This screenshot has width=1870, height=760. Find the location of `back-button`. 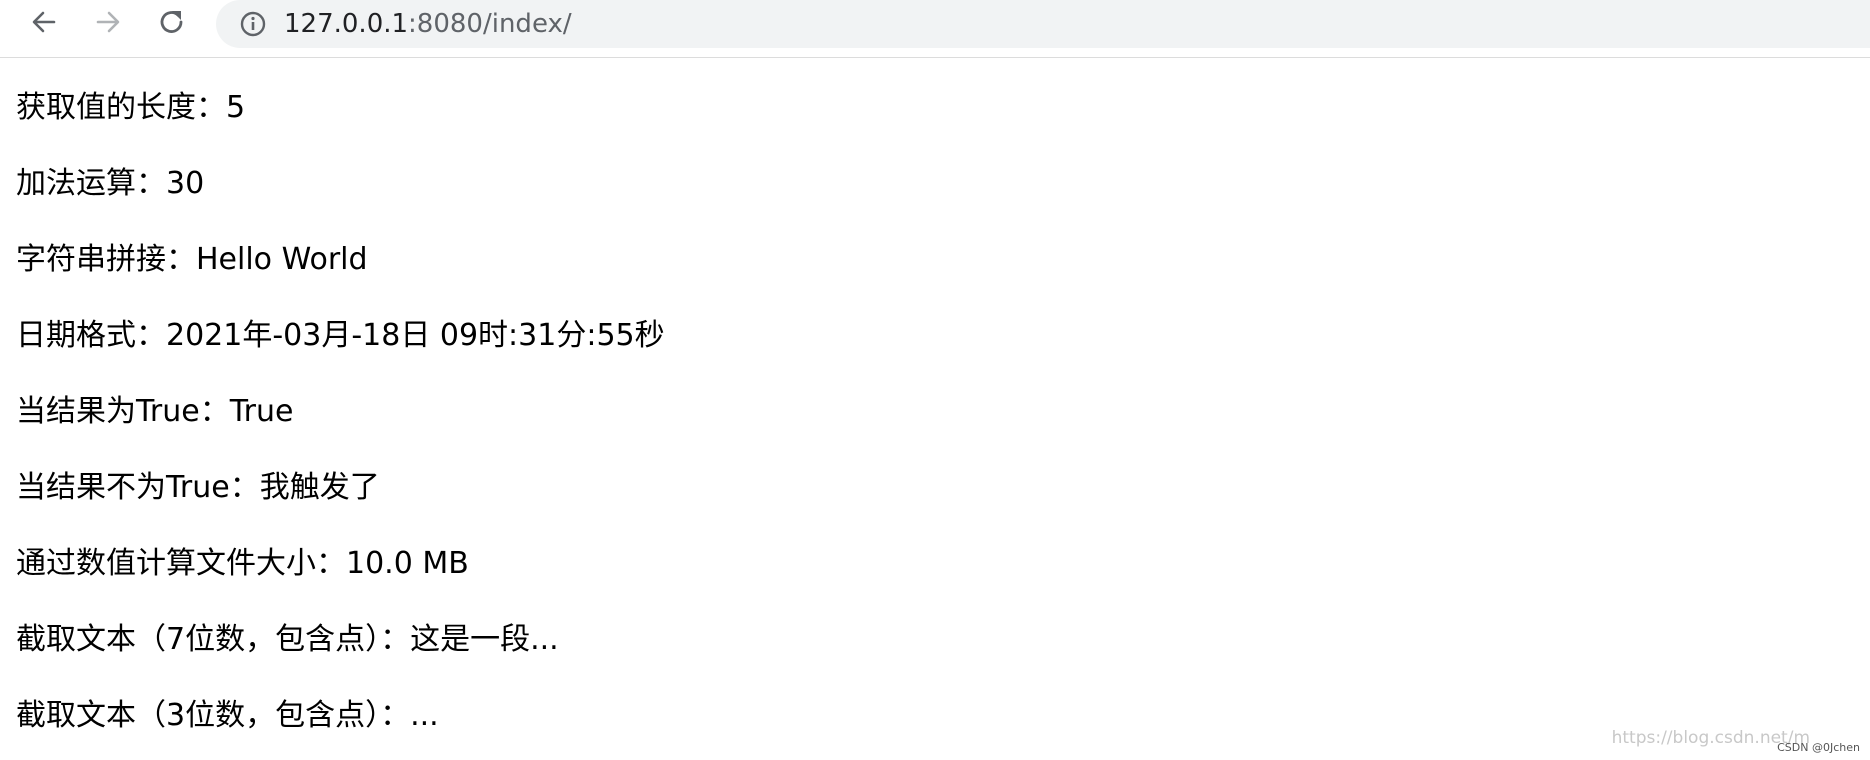

back-button is located at coordinates (44, 22).